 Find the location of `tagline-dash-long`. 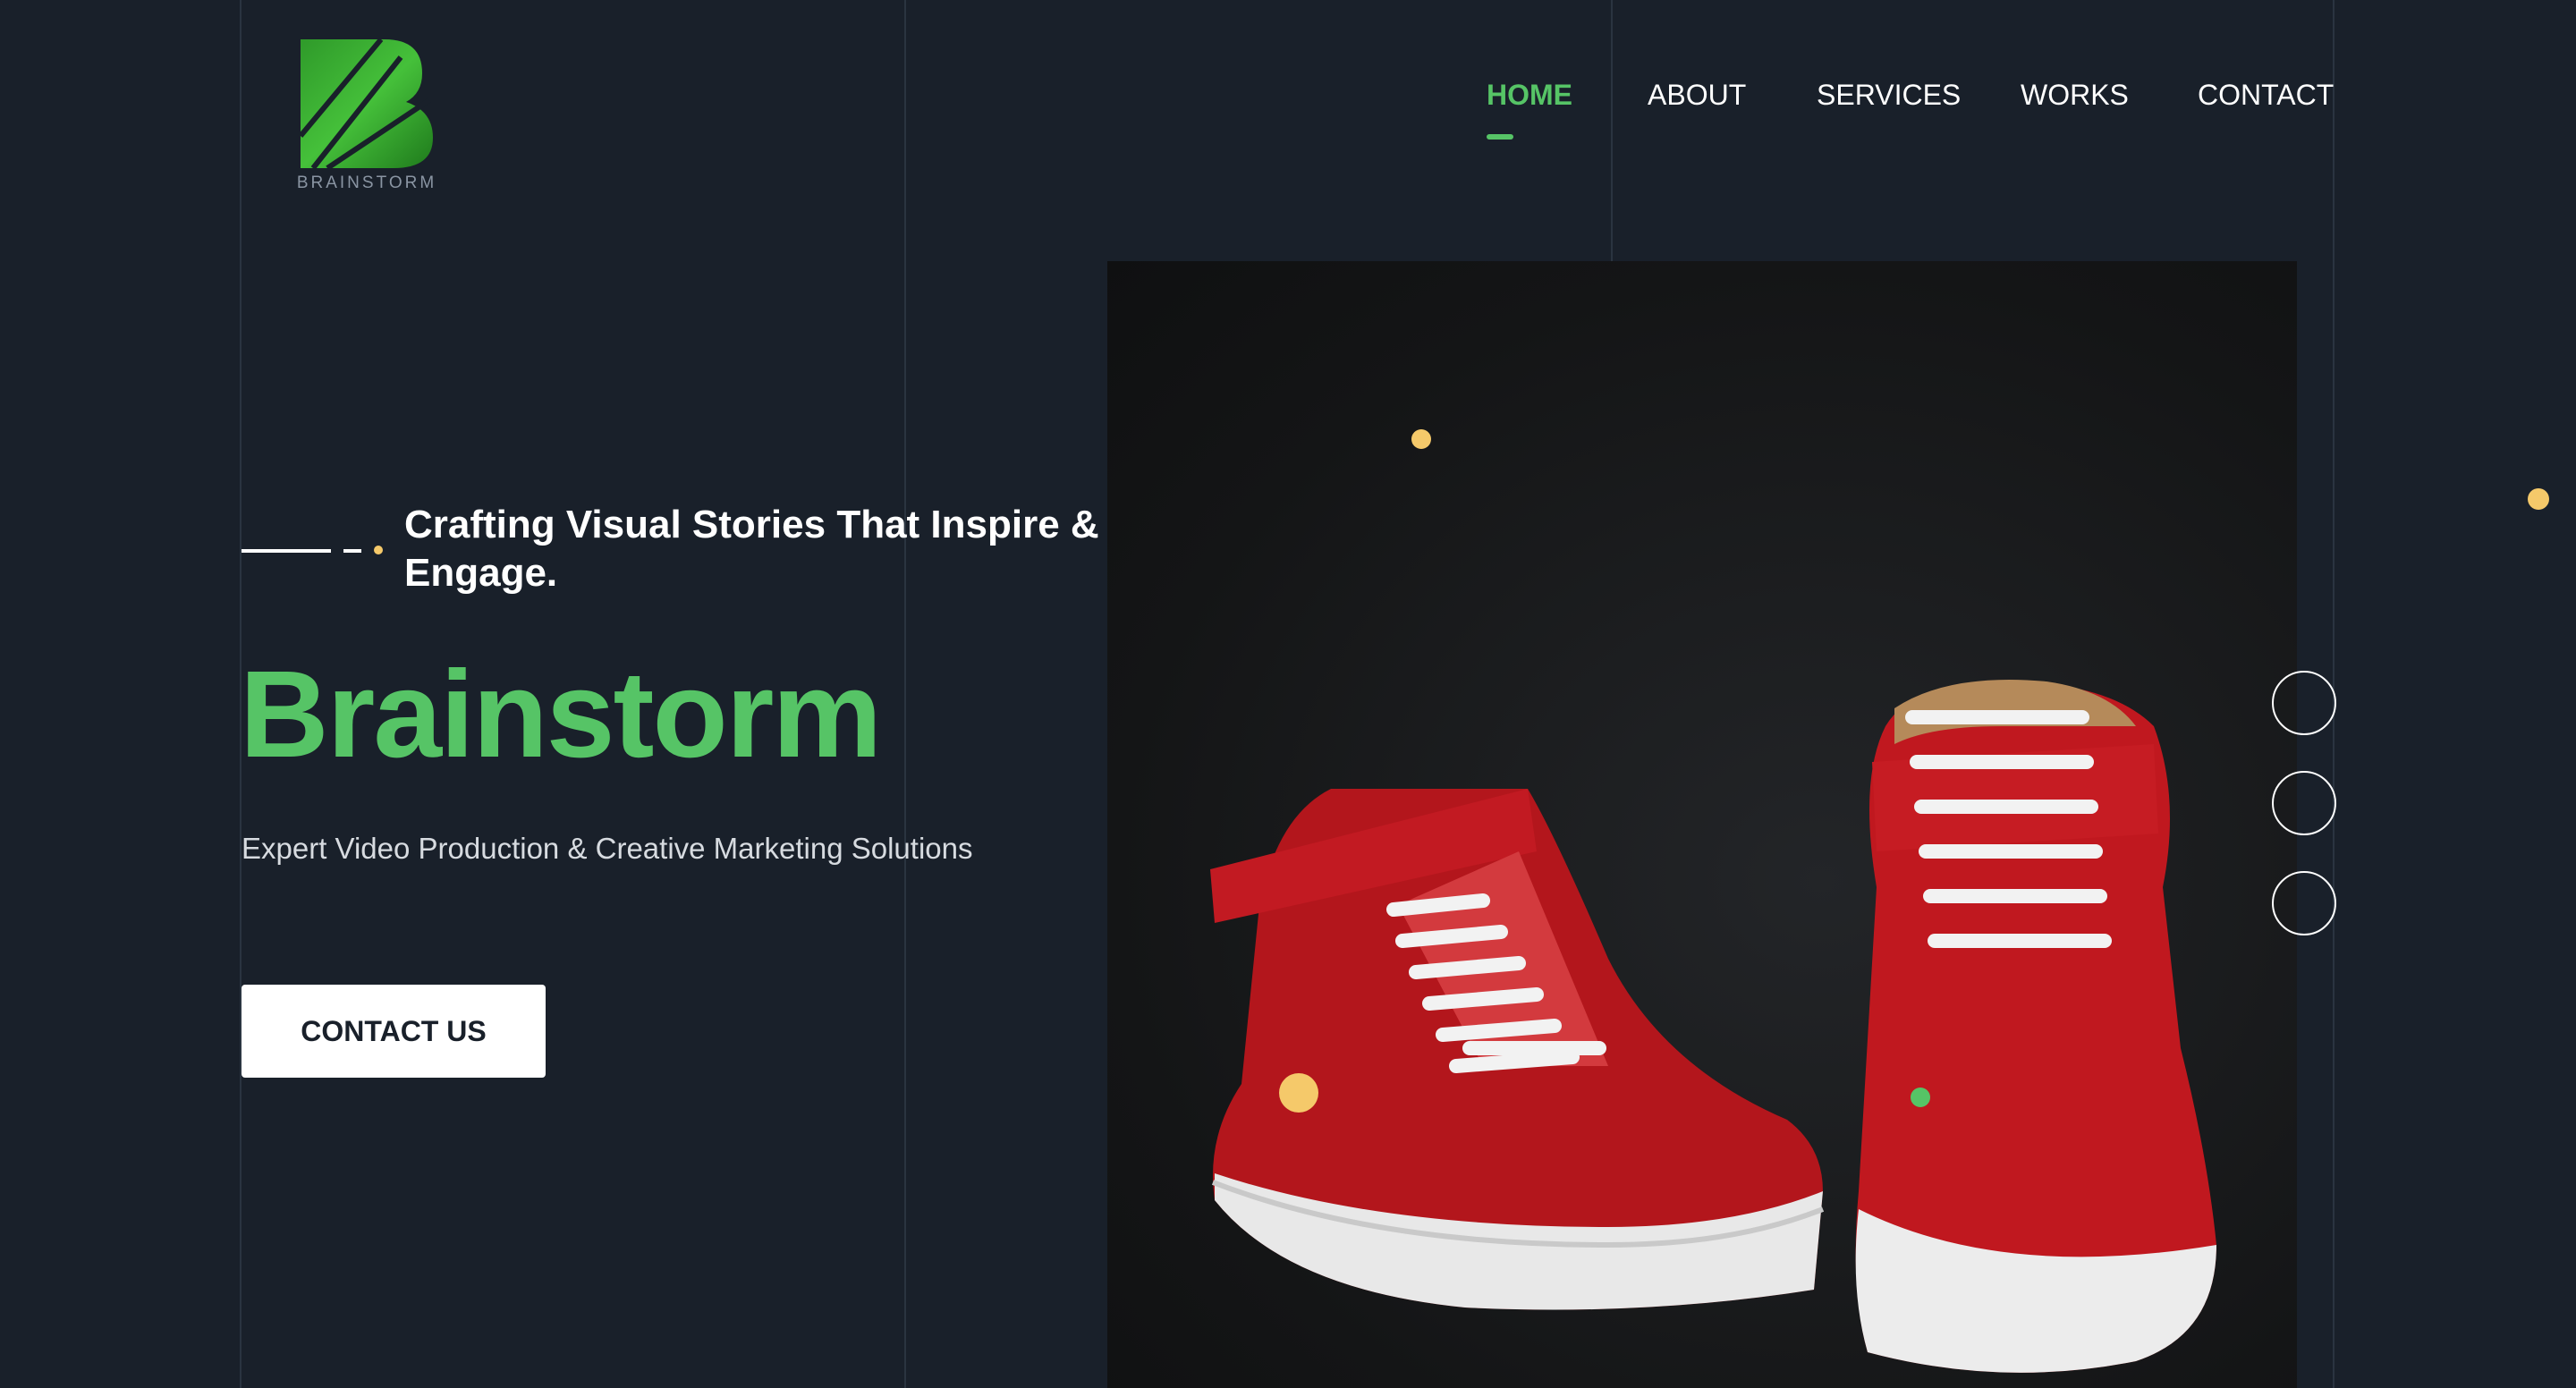

tagline-dash-long is located at coordinates (286, 551).